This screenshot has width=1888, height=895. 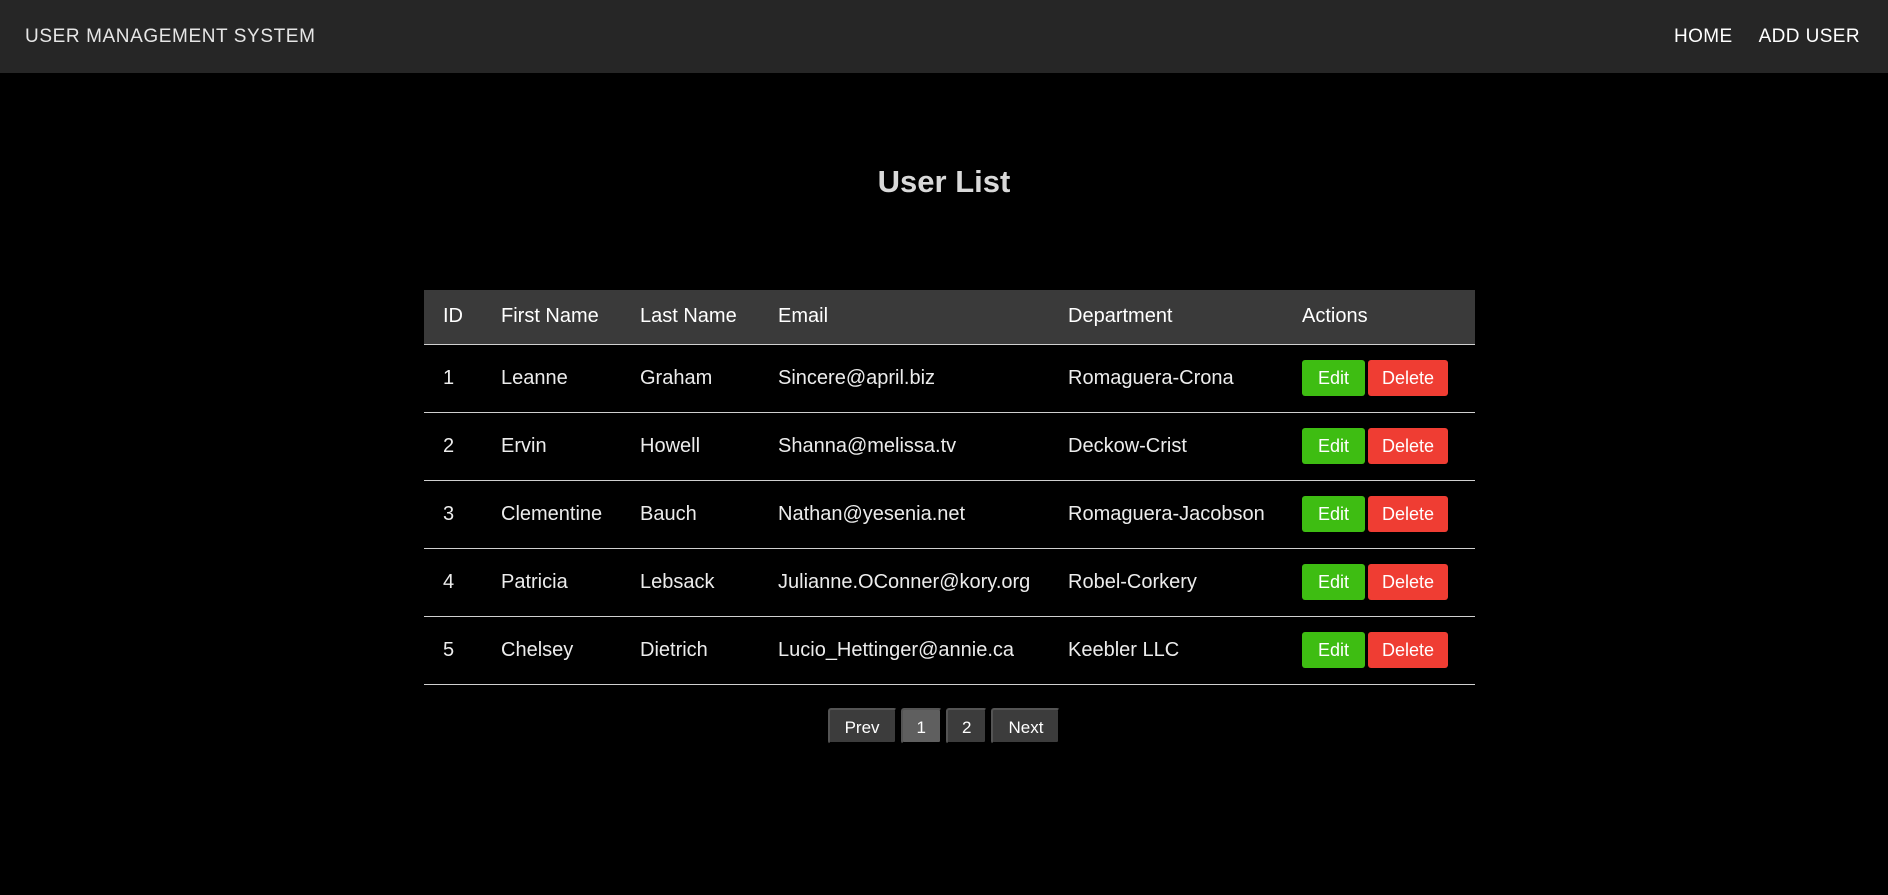 I want to click on nav-links: HOME ADD USER, so click(x=1767, y=37).